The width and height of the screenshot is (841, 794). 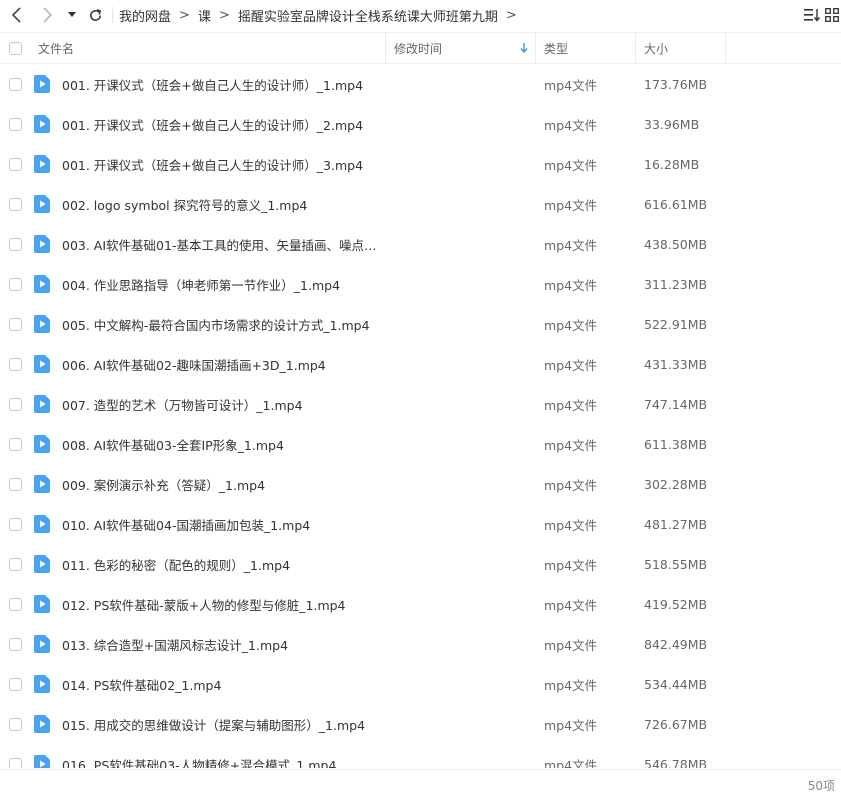 I want to click on refresh-button, so click(x=95, y=15).